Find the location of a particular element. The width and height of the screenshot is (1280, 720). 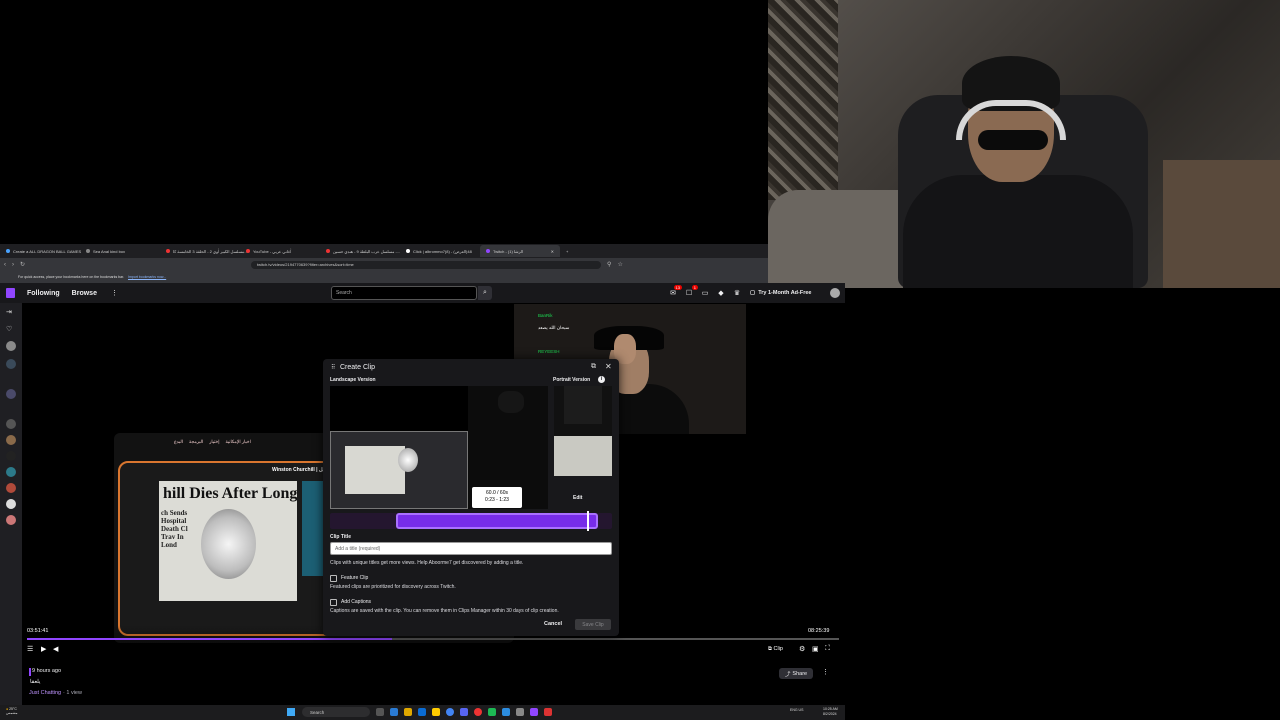

nav-browse: Browse is located at coordinates (84, 293).